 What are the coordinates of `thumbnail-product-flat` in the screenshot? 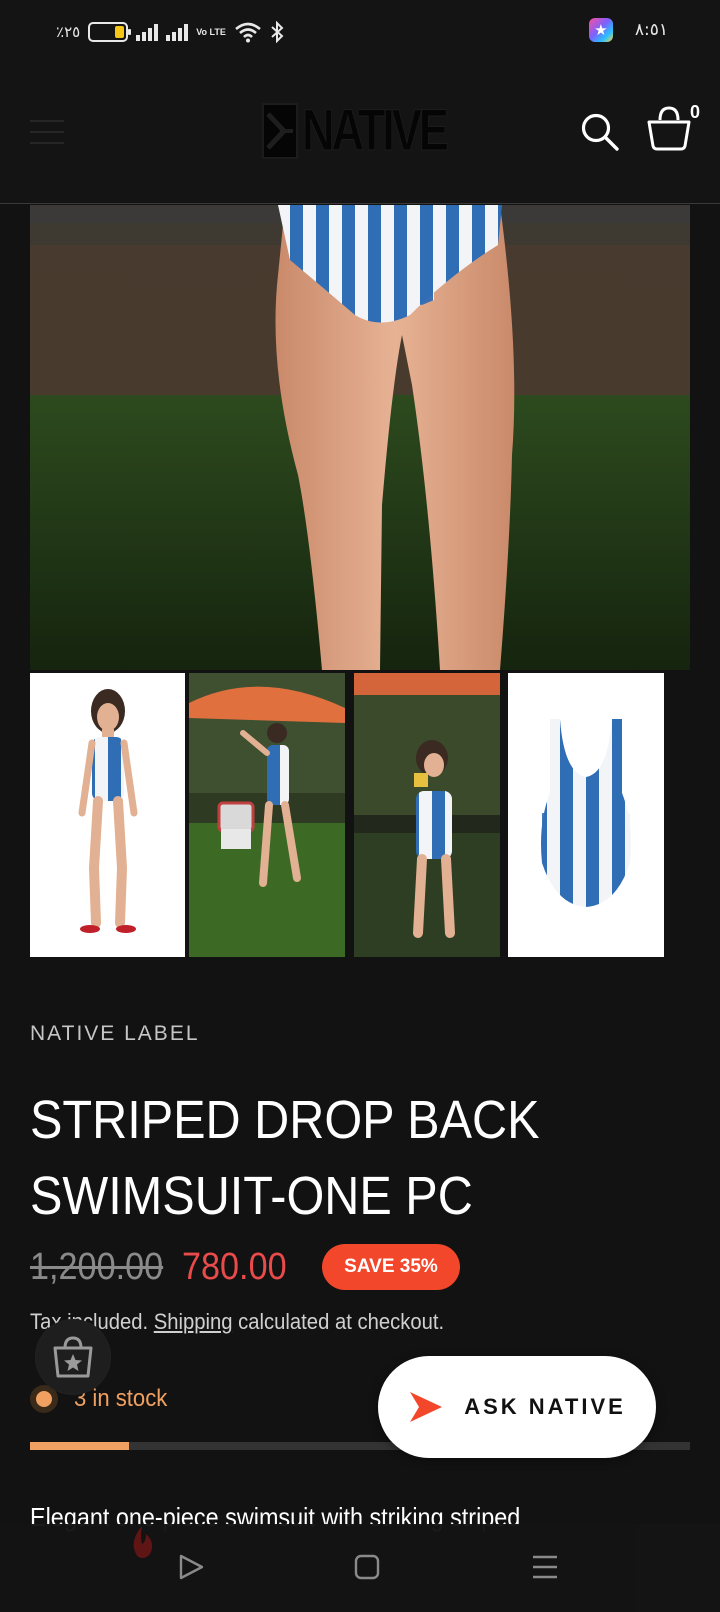 It's located at (586, 815).